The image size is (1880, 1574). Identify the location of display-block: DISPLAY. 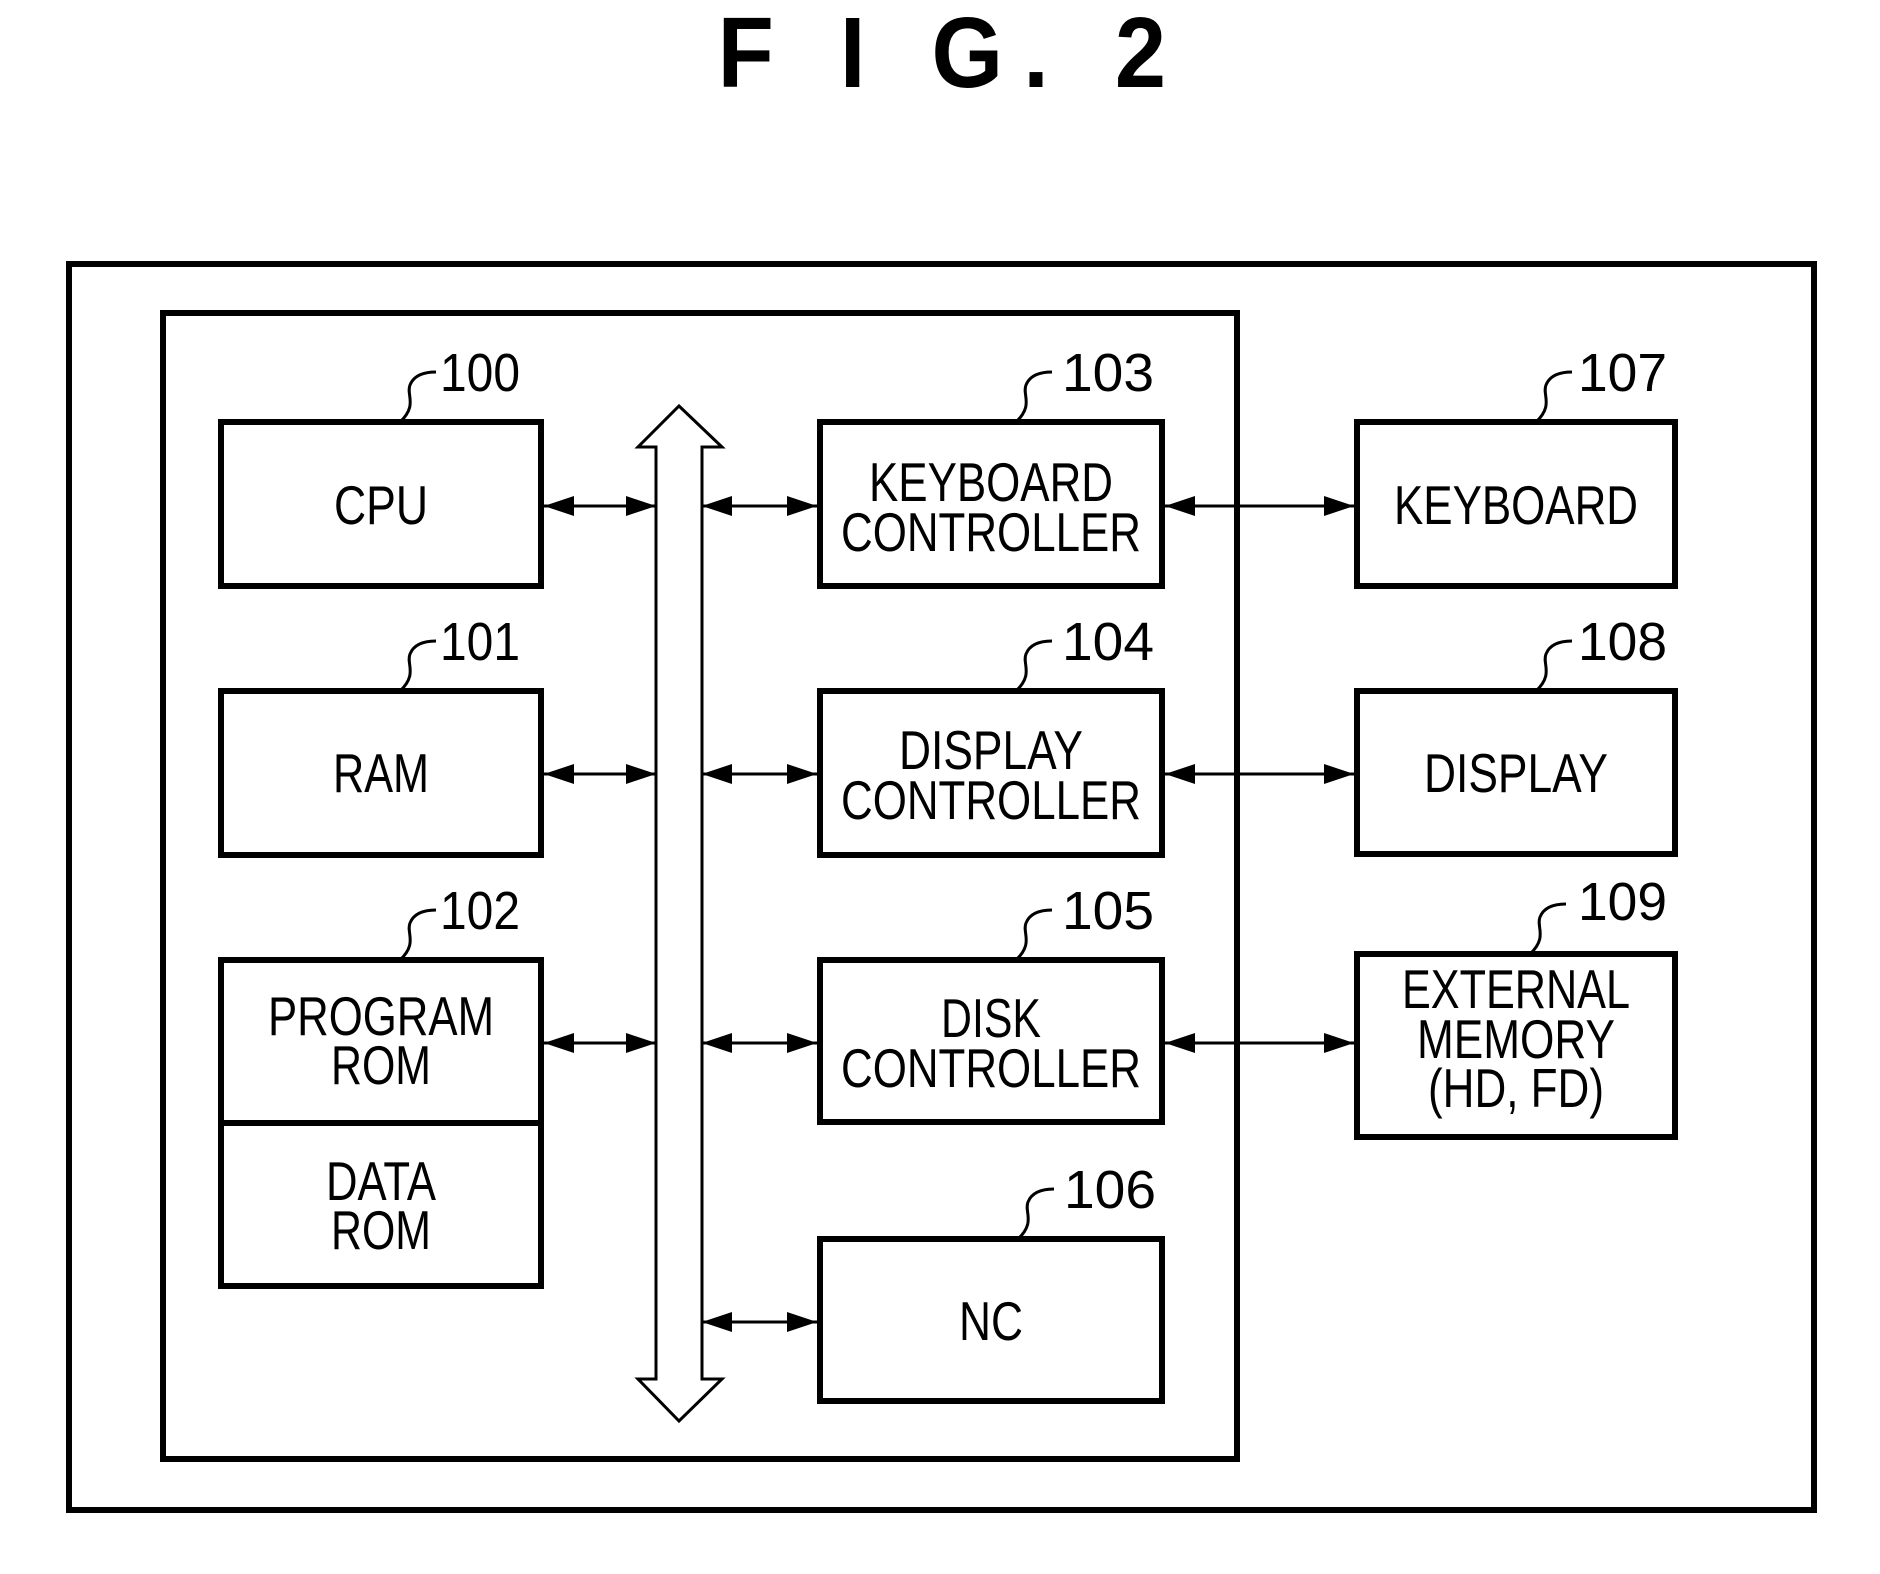
(1516, 772).